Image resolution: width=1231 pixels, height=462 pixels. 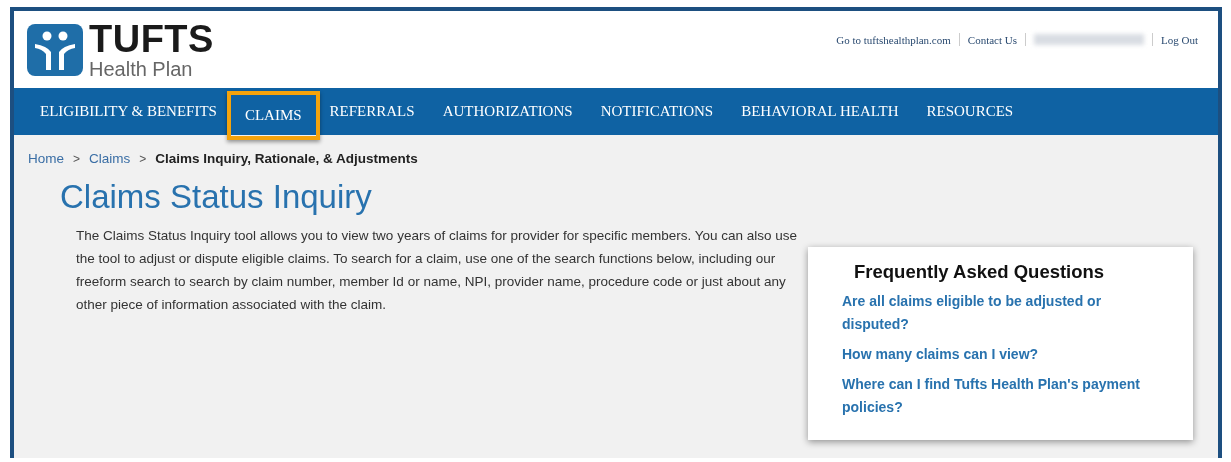 What do you see at coordinates (820, 111) in the screenshot?
I see `nav-item: BEHAVIORAL HEALTH` at bounding box center [820, 111].